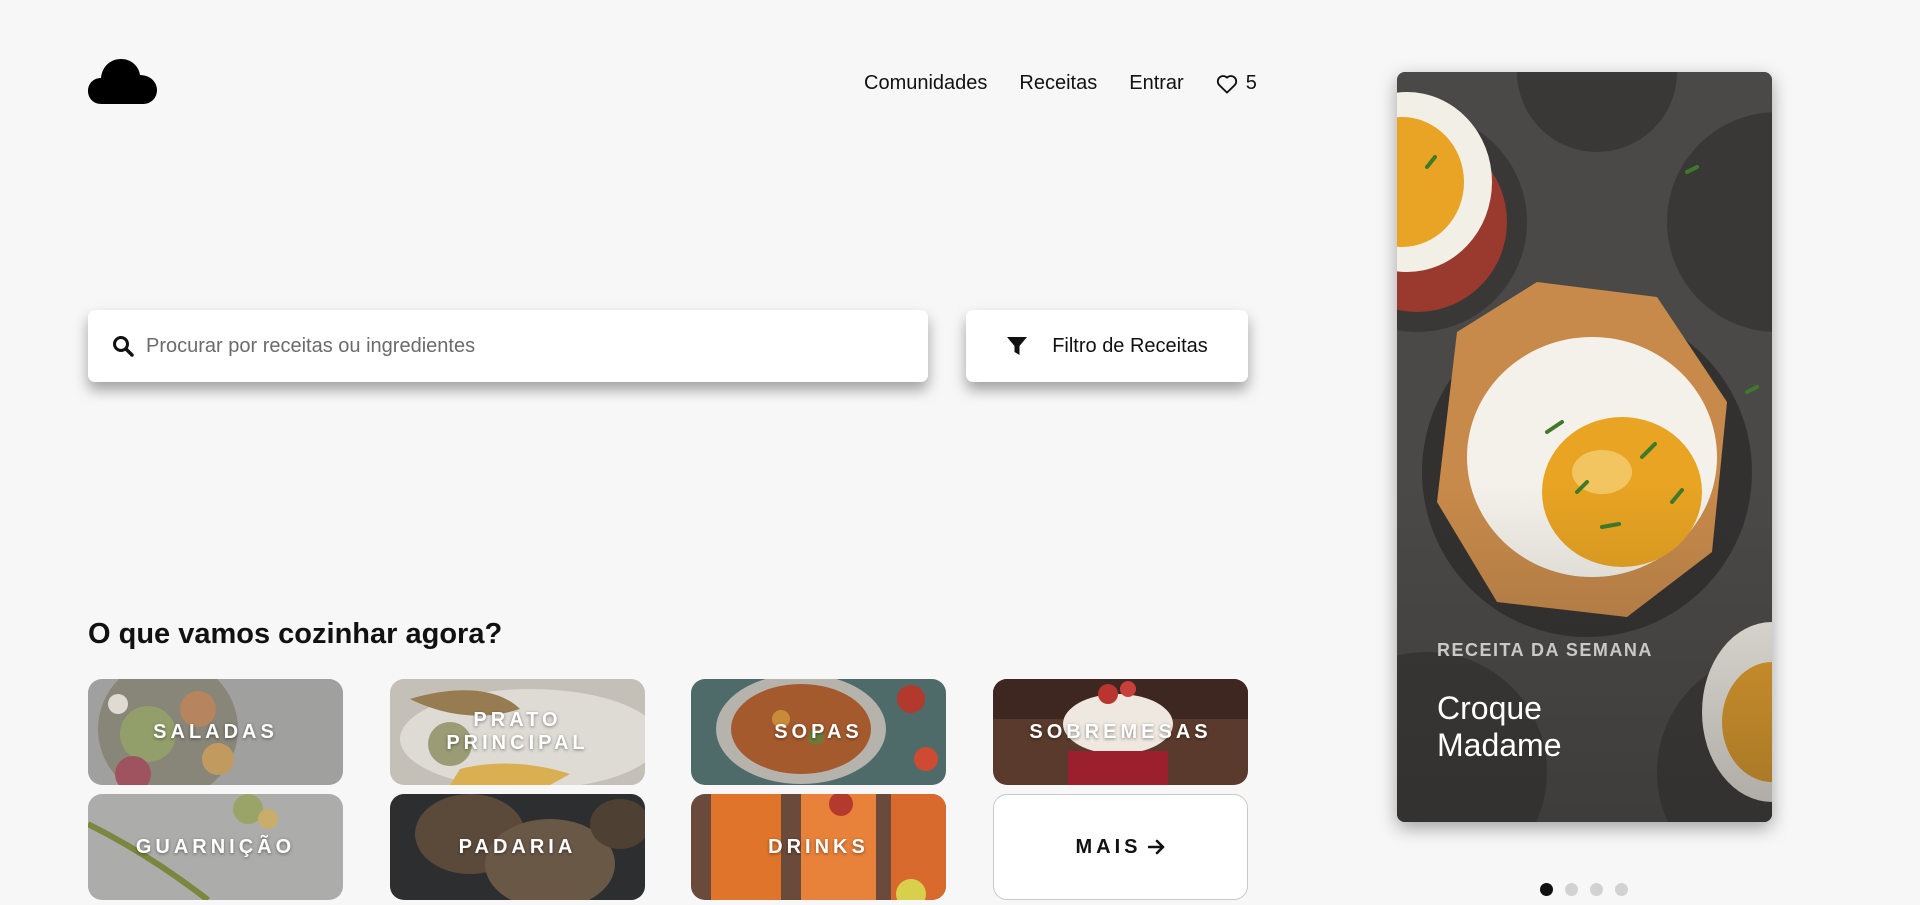 The width and height of the screenshot is (1920, 905). I want to click on category-saladas: SALADAS, so click(215, 732).